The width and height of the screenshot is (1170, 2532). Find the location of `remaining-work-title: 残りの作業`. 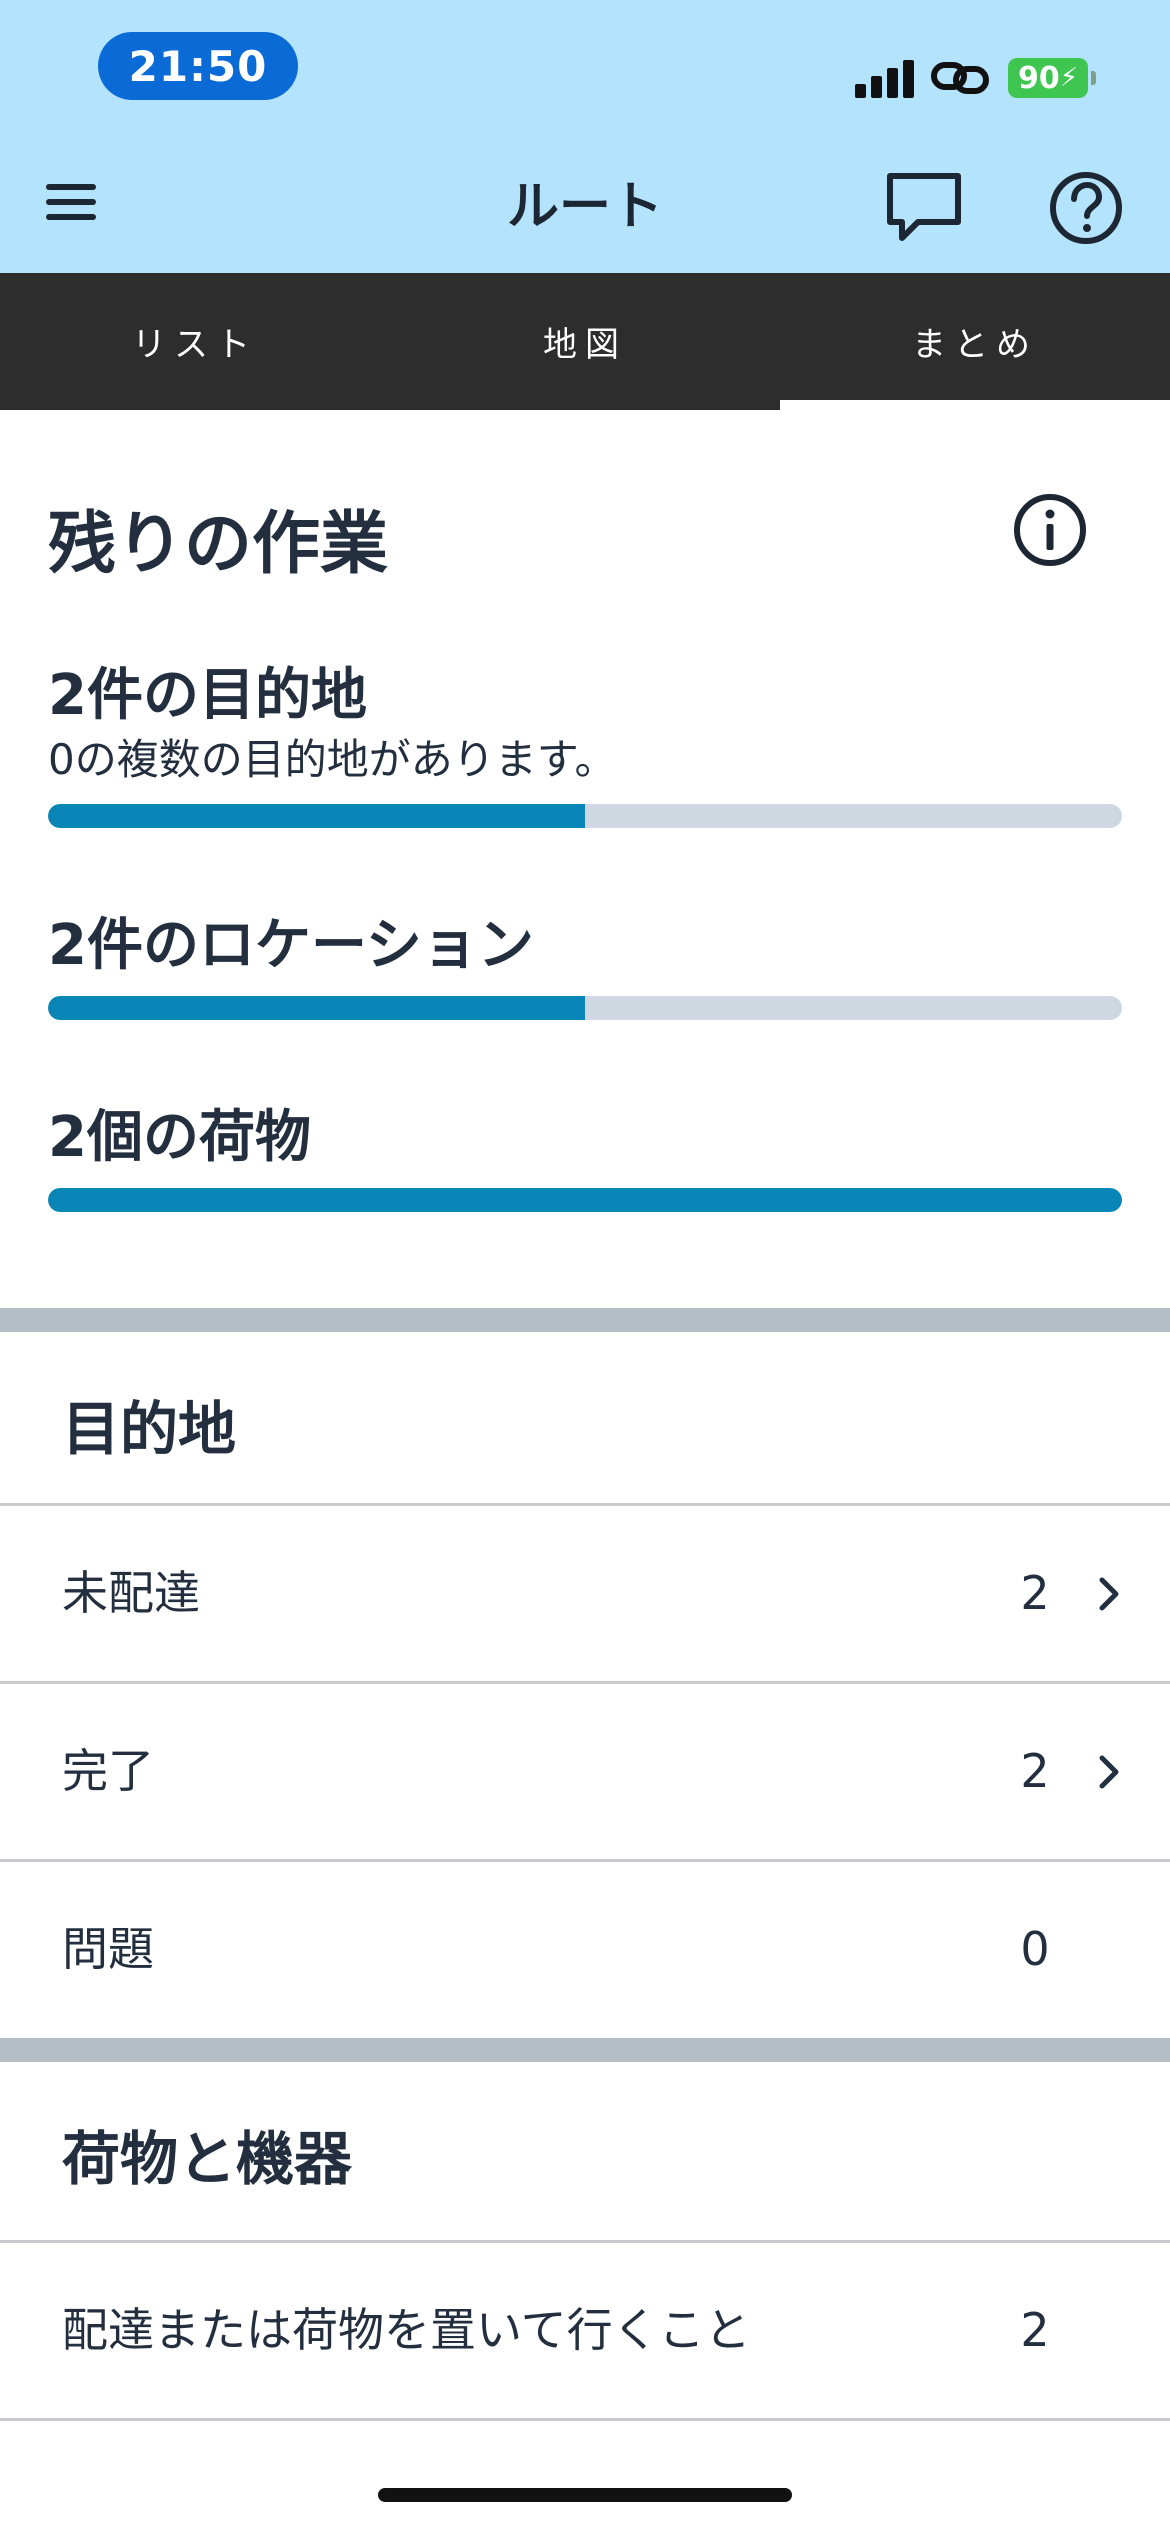

remaining-work-title: 残りの作業 is located at coordinates (218, 544).